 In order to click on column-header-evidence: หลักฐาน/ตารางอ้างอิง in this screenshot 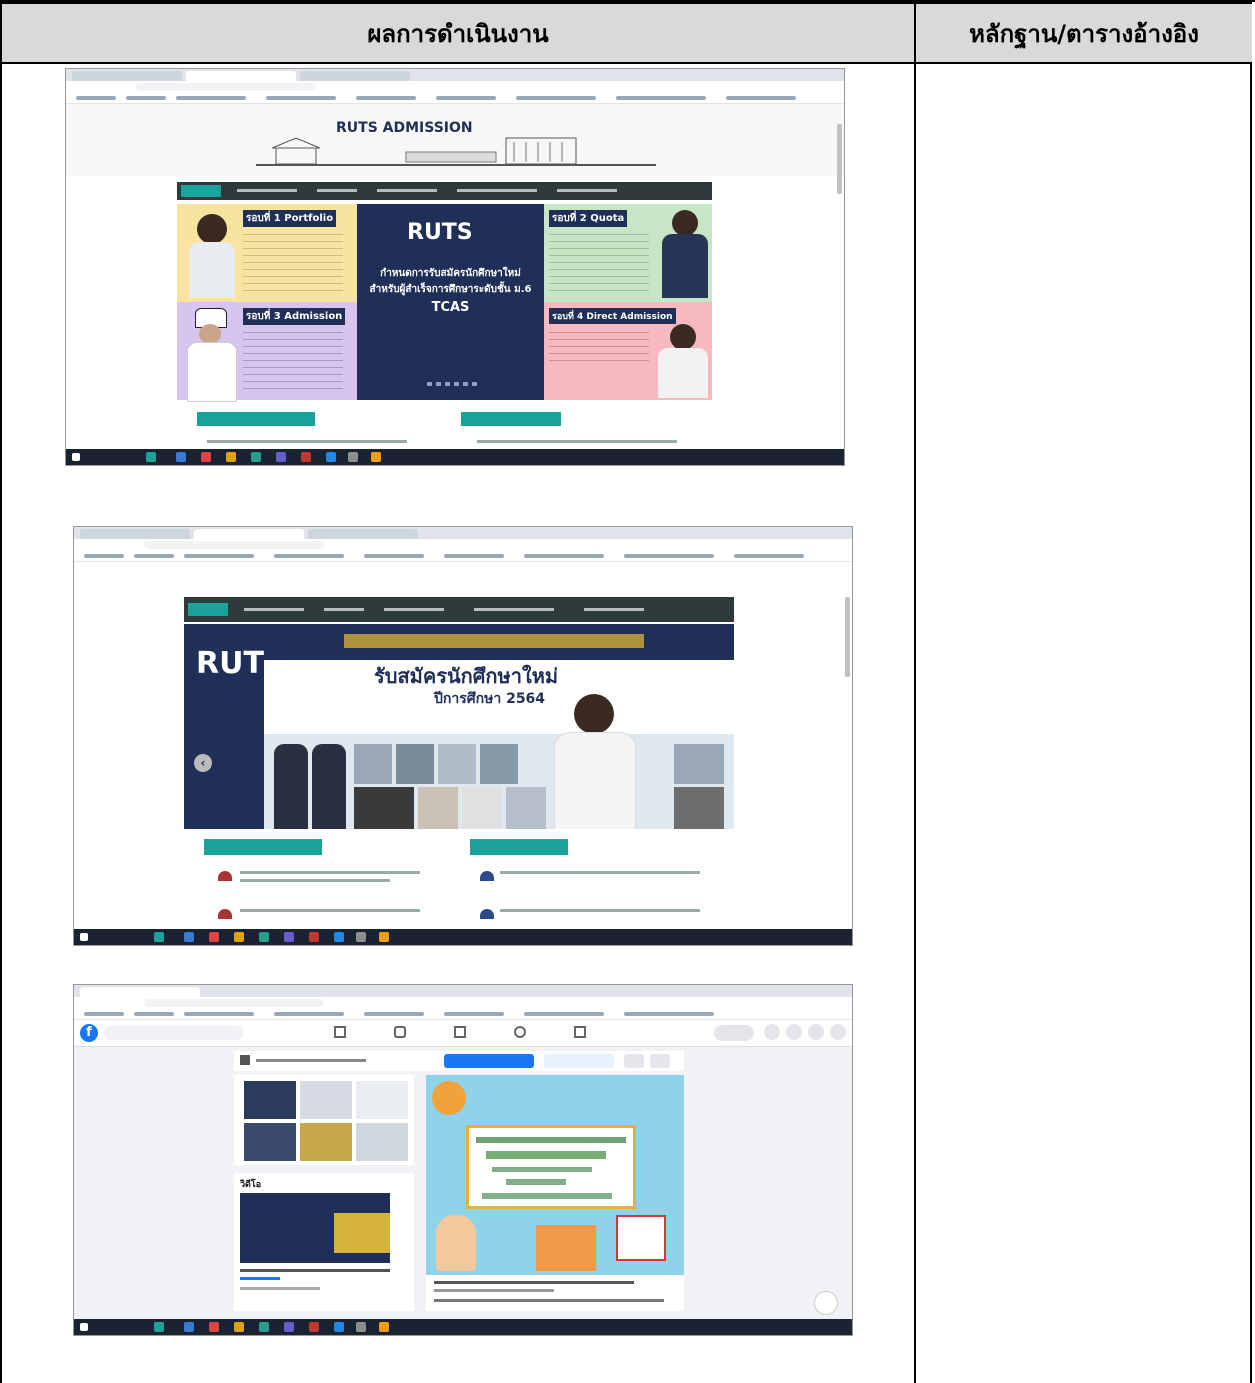, I will do `click(1084, 34)`.